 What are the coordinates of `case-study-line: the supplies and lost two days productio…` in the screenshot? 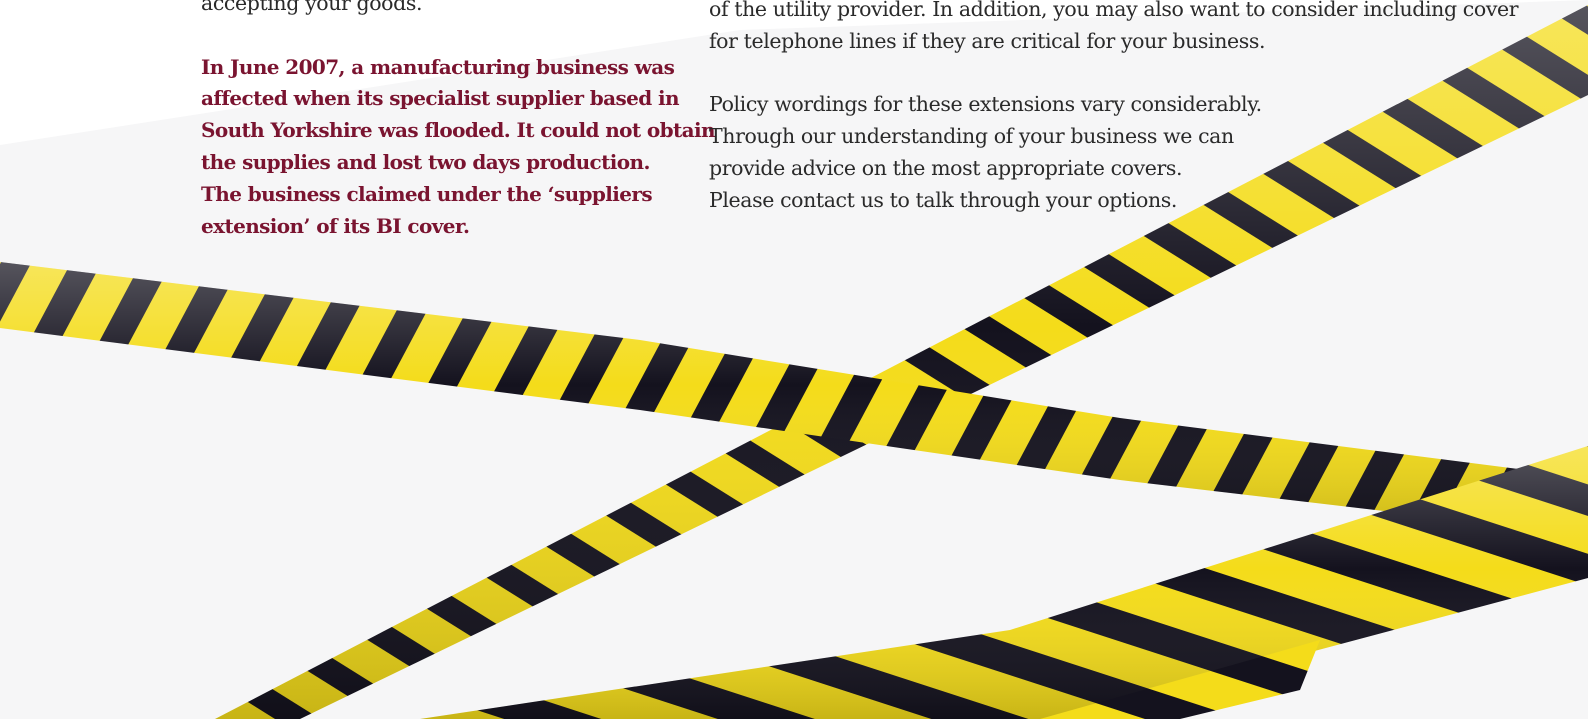 It's located at (425, 161).